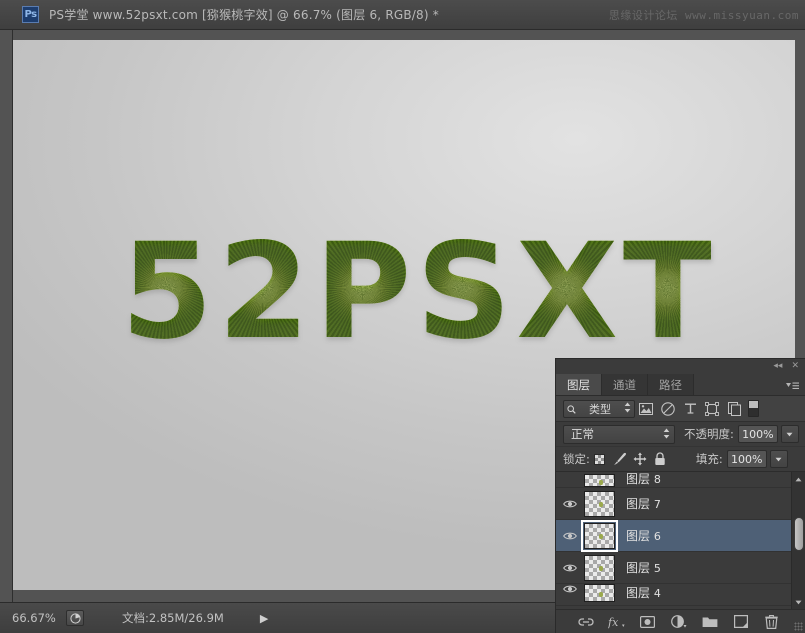 This screenshot has height=633, width=805. Describe the element at coordinates (680, 568) in the screenshot. I see `table-row: 图层 5` at that location.